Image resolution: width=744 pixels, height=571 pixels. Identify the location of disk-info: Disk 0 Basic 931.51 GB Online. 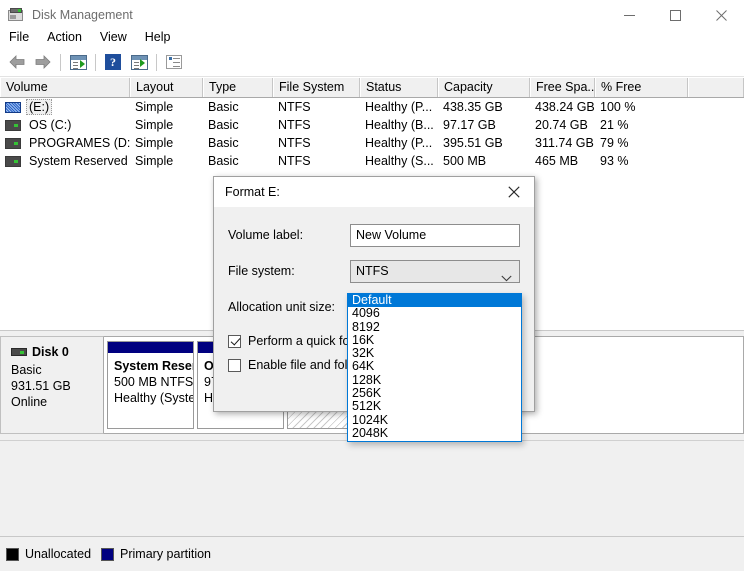
(52, 385).